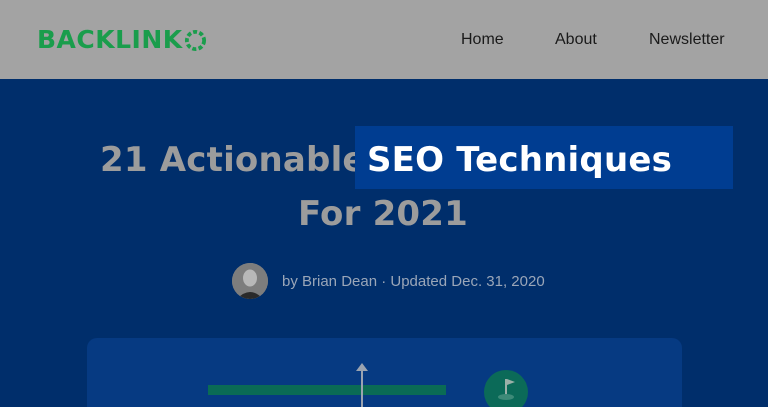  Describe the element at coordinates (384, 372) in the screenshot. I see `preview-card` at that location.